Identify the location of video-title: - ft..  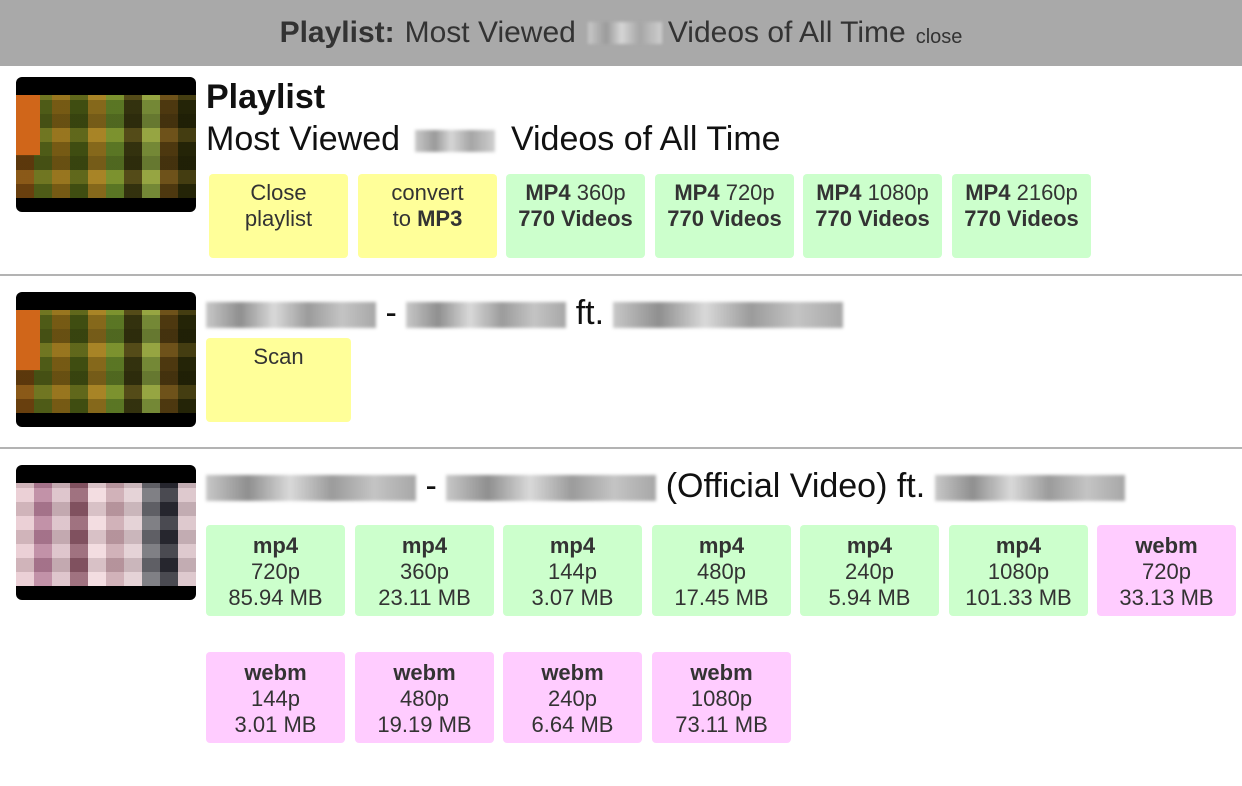
(525, 313).